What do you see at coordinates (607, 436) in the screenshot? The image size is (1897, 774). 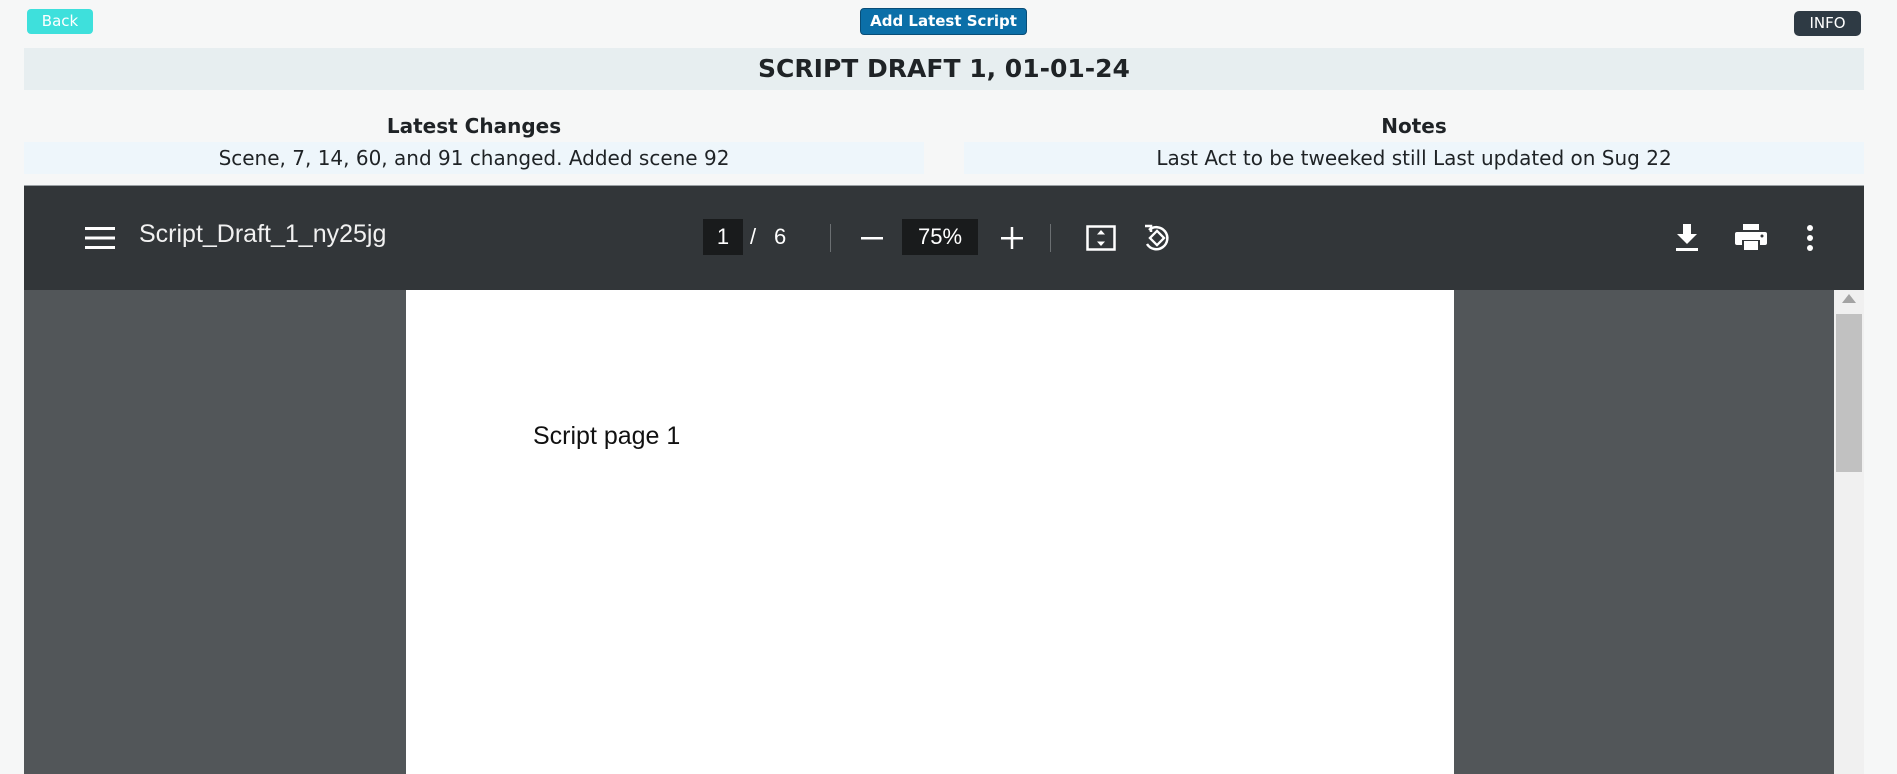 I see `page-content-text: Script page 1` at bounding box center [607, 436].